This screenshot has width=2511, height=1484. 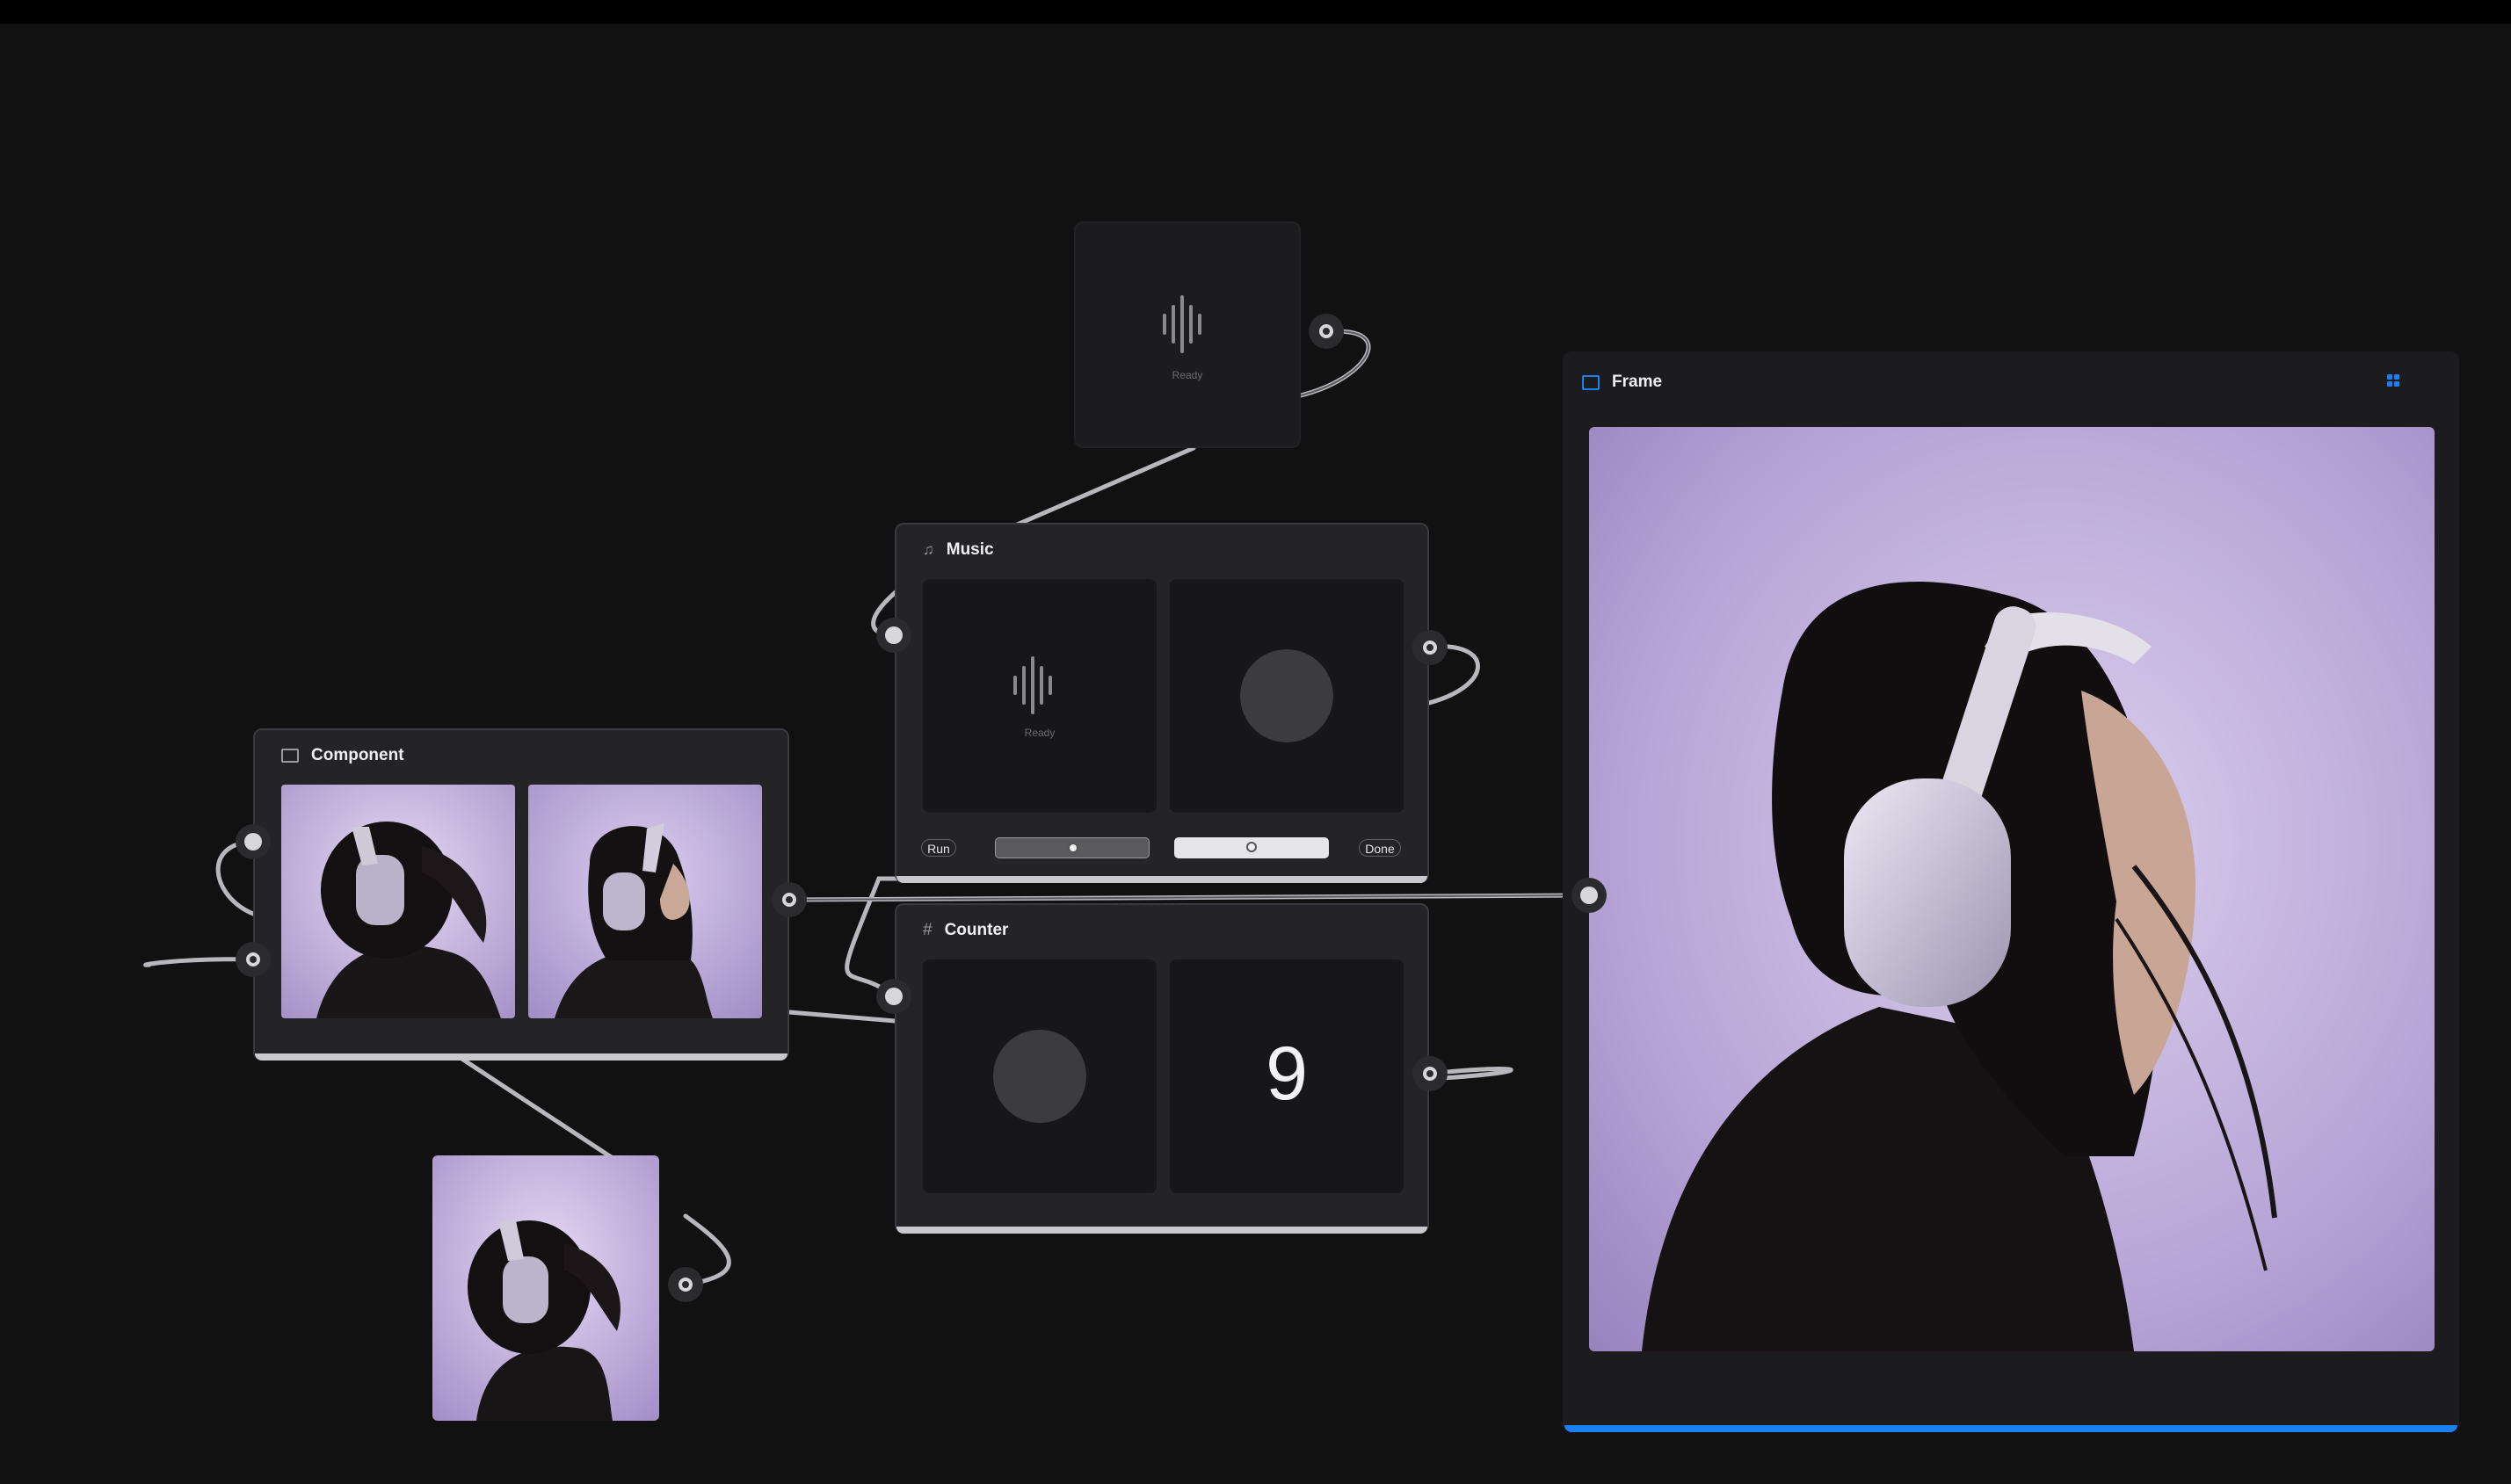 What do you see at coordinates (1162, 703) in the screenshot?
I see `music-node: ♫ Music Ready Run Done` at bounding box center [1162, 703].